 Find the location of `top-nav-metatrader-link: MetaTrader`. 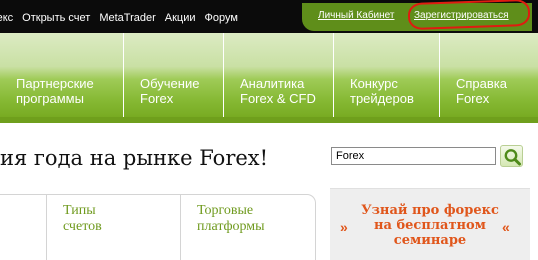

top-nav-metatrader-link: MetaTrader is located at coordinates (127, 18).